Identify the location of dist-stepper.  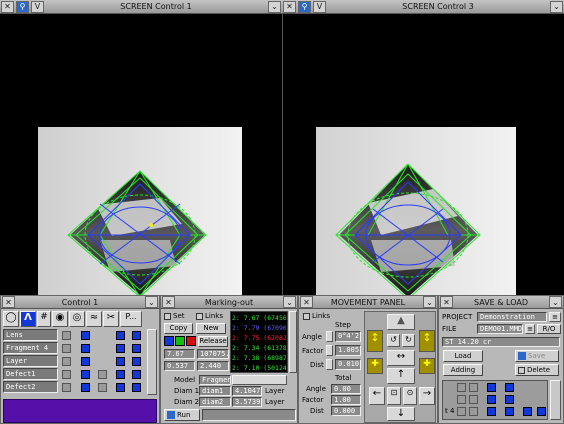
(329, 364).